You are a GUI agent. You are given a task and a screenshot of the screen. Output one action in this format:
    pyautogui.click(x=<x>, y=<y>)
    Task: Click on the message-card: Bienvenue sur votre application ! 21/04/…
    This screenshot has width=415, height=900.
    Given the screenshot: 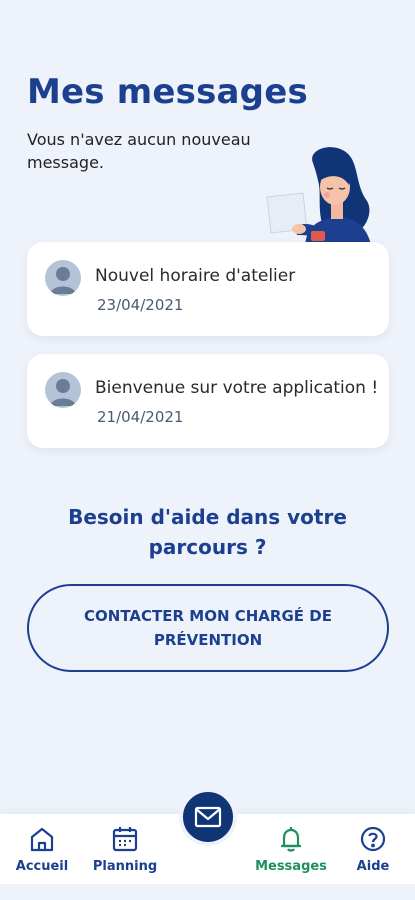 What is the action you would take?
    pyautogui.click(x=208, y=401)
    